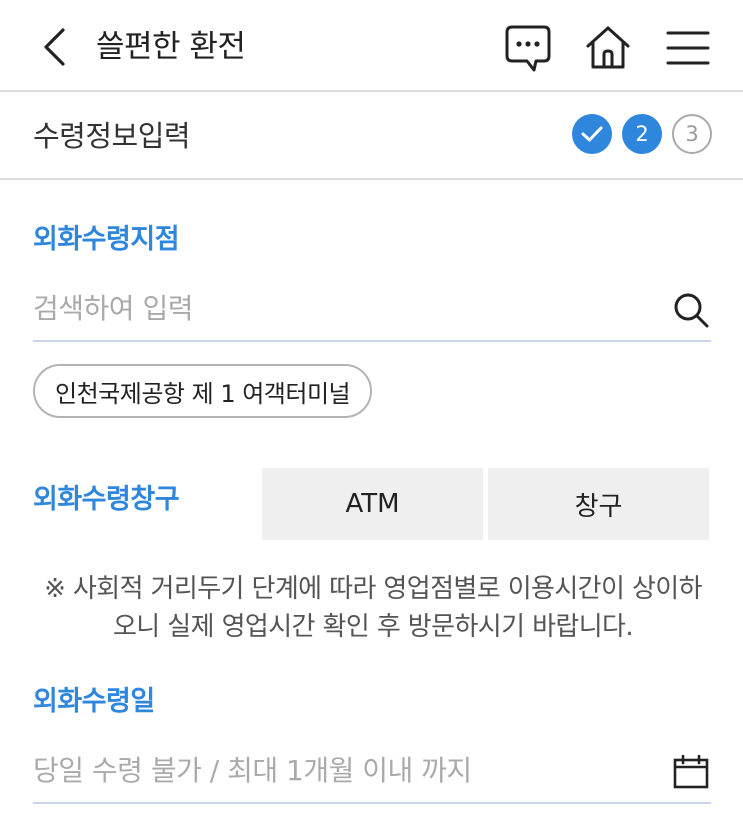 This screenshot has width=743, height=822. I want to click on menu-button, so click(688, 48).